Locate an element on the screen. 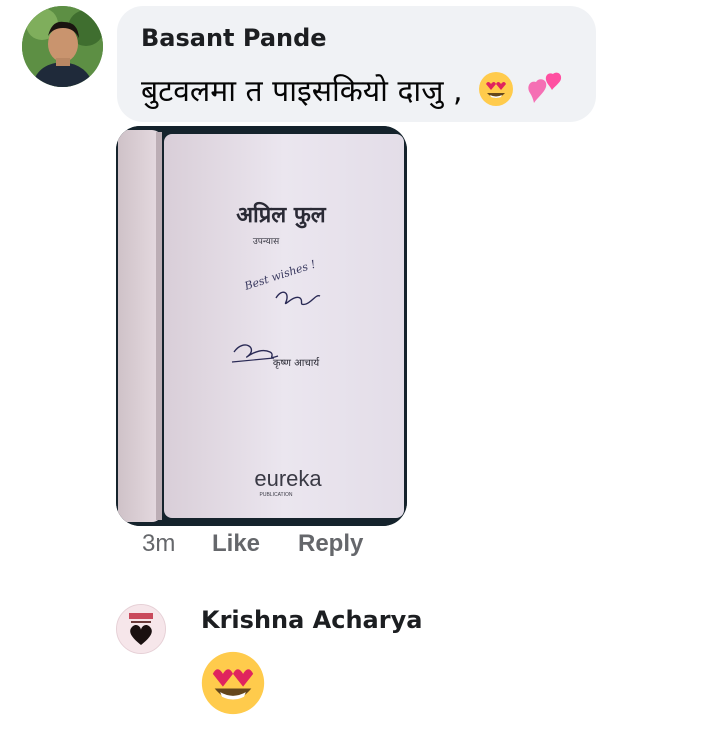  publisher-sub: PUBLICATION is located at coordinates (276, 495).